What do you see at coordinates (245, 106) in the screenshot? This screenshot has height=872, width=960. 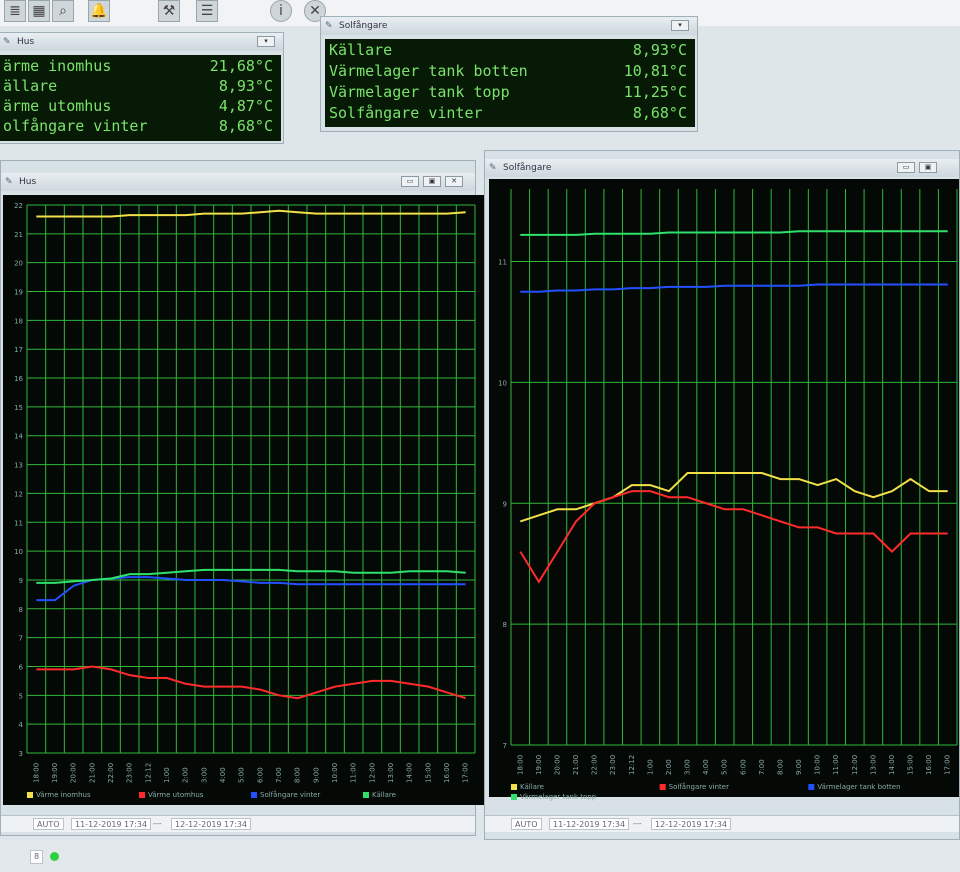 I see `sensor-value: 4,87°C` at bounding box center [245, 106].